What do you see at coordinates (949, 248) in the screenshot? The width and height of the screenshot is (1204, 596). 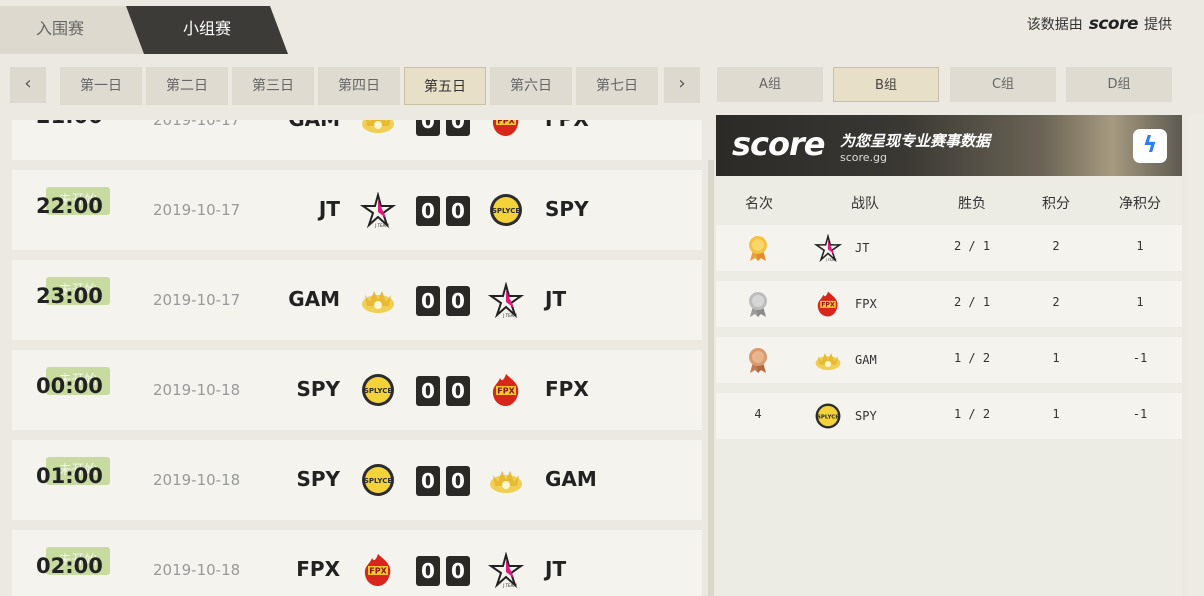 I see `standings-row: JT 2 / 1 2 1` at bounding box center [949, 248].